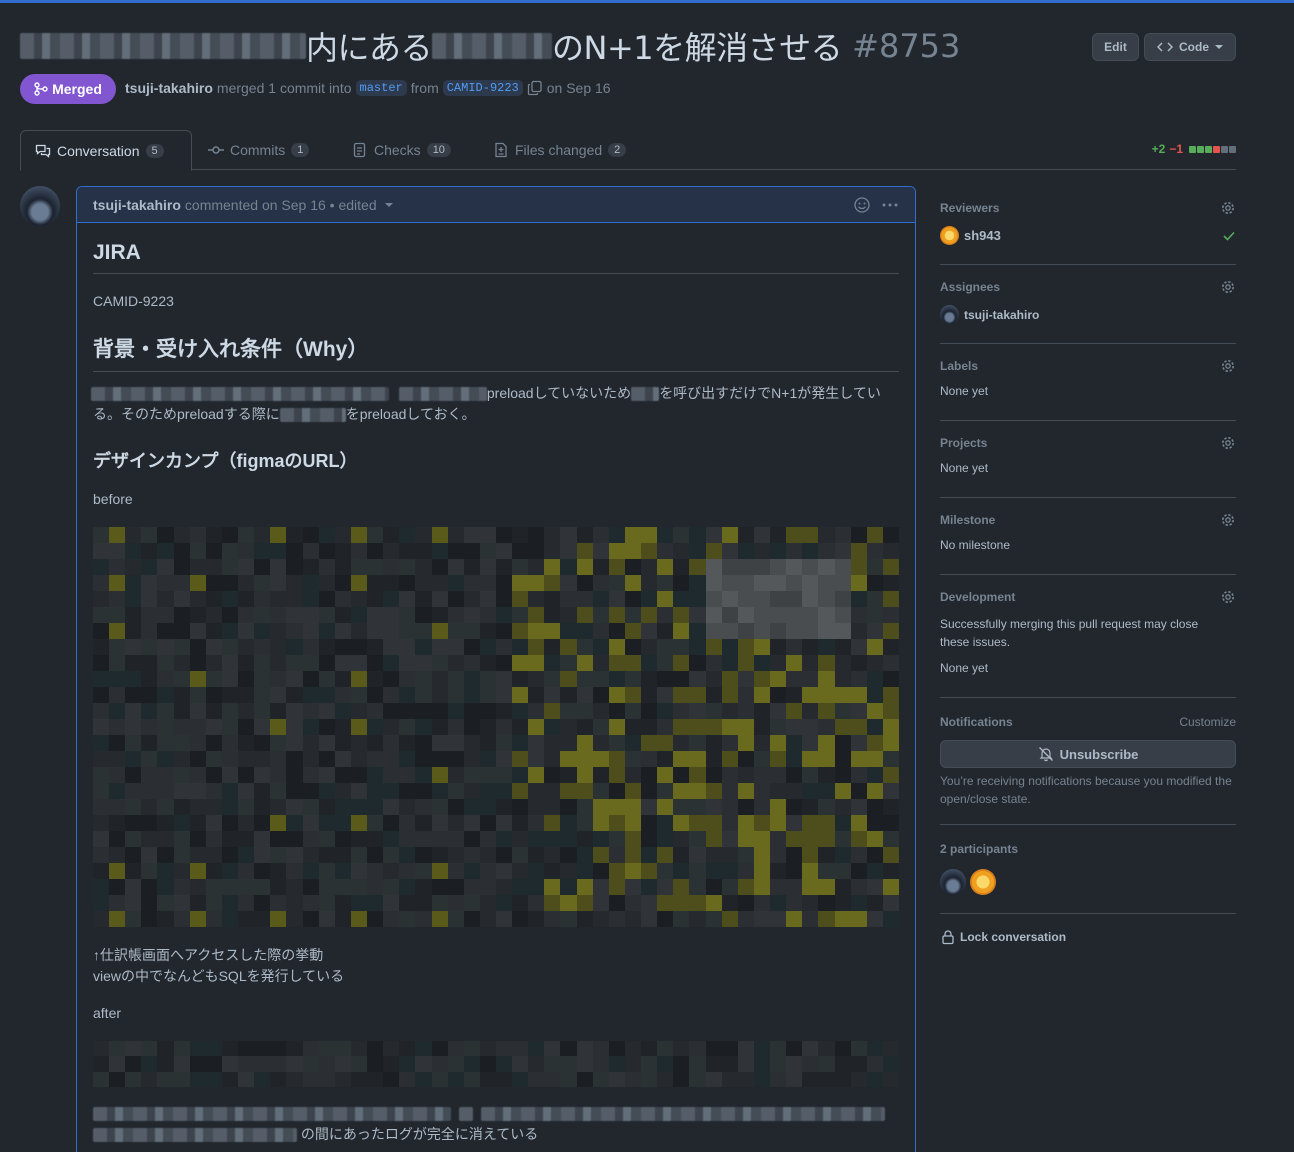  I want to click on page-title: 内にある のN+1を解消させる #8753, so click(490, 46).